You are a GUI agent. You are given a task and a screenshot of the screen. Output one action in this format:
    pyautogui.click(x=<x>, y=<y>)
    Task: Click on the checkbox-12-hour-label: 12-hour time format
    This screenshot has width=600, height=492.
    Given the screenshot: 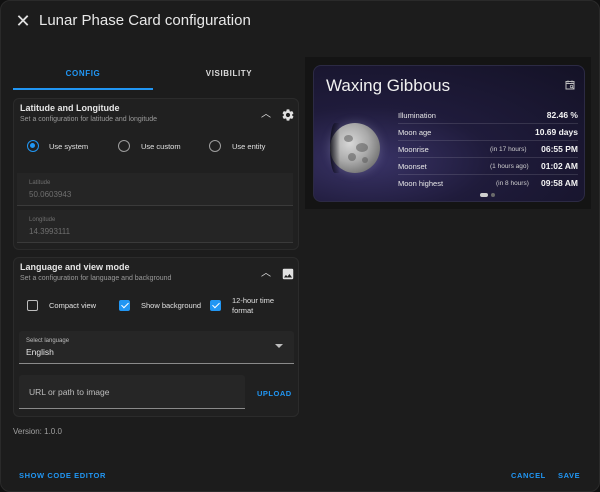 What is the action you would take?
    pyautogui.click(x=253, y=306)
    